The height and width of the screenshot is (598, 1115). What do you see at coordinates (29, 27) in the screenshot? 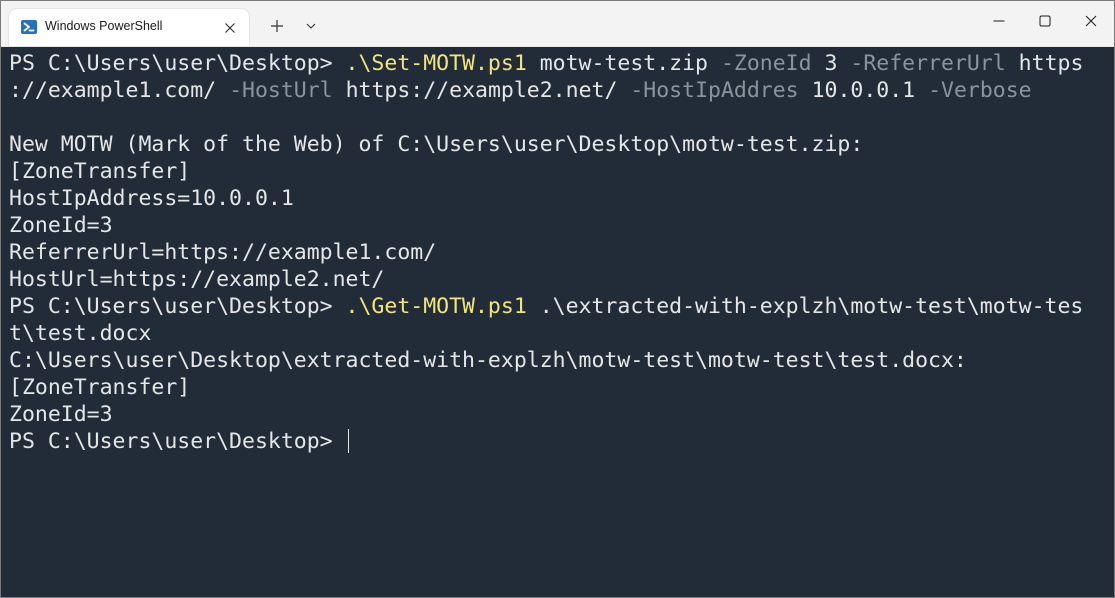
I see `powershell-icon` at bounding box center [29, 27].